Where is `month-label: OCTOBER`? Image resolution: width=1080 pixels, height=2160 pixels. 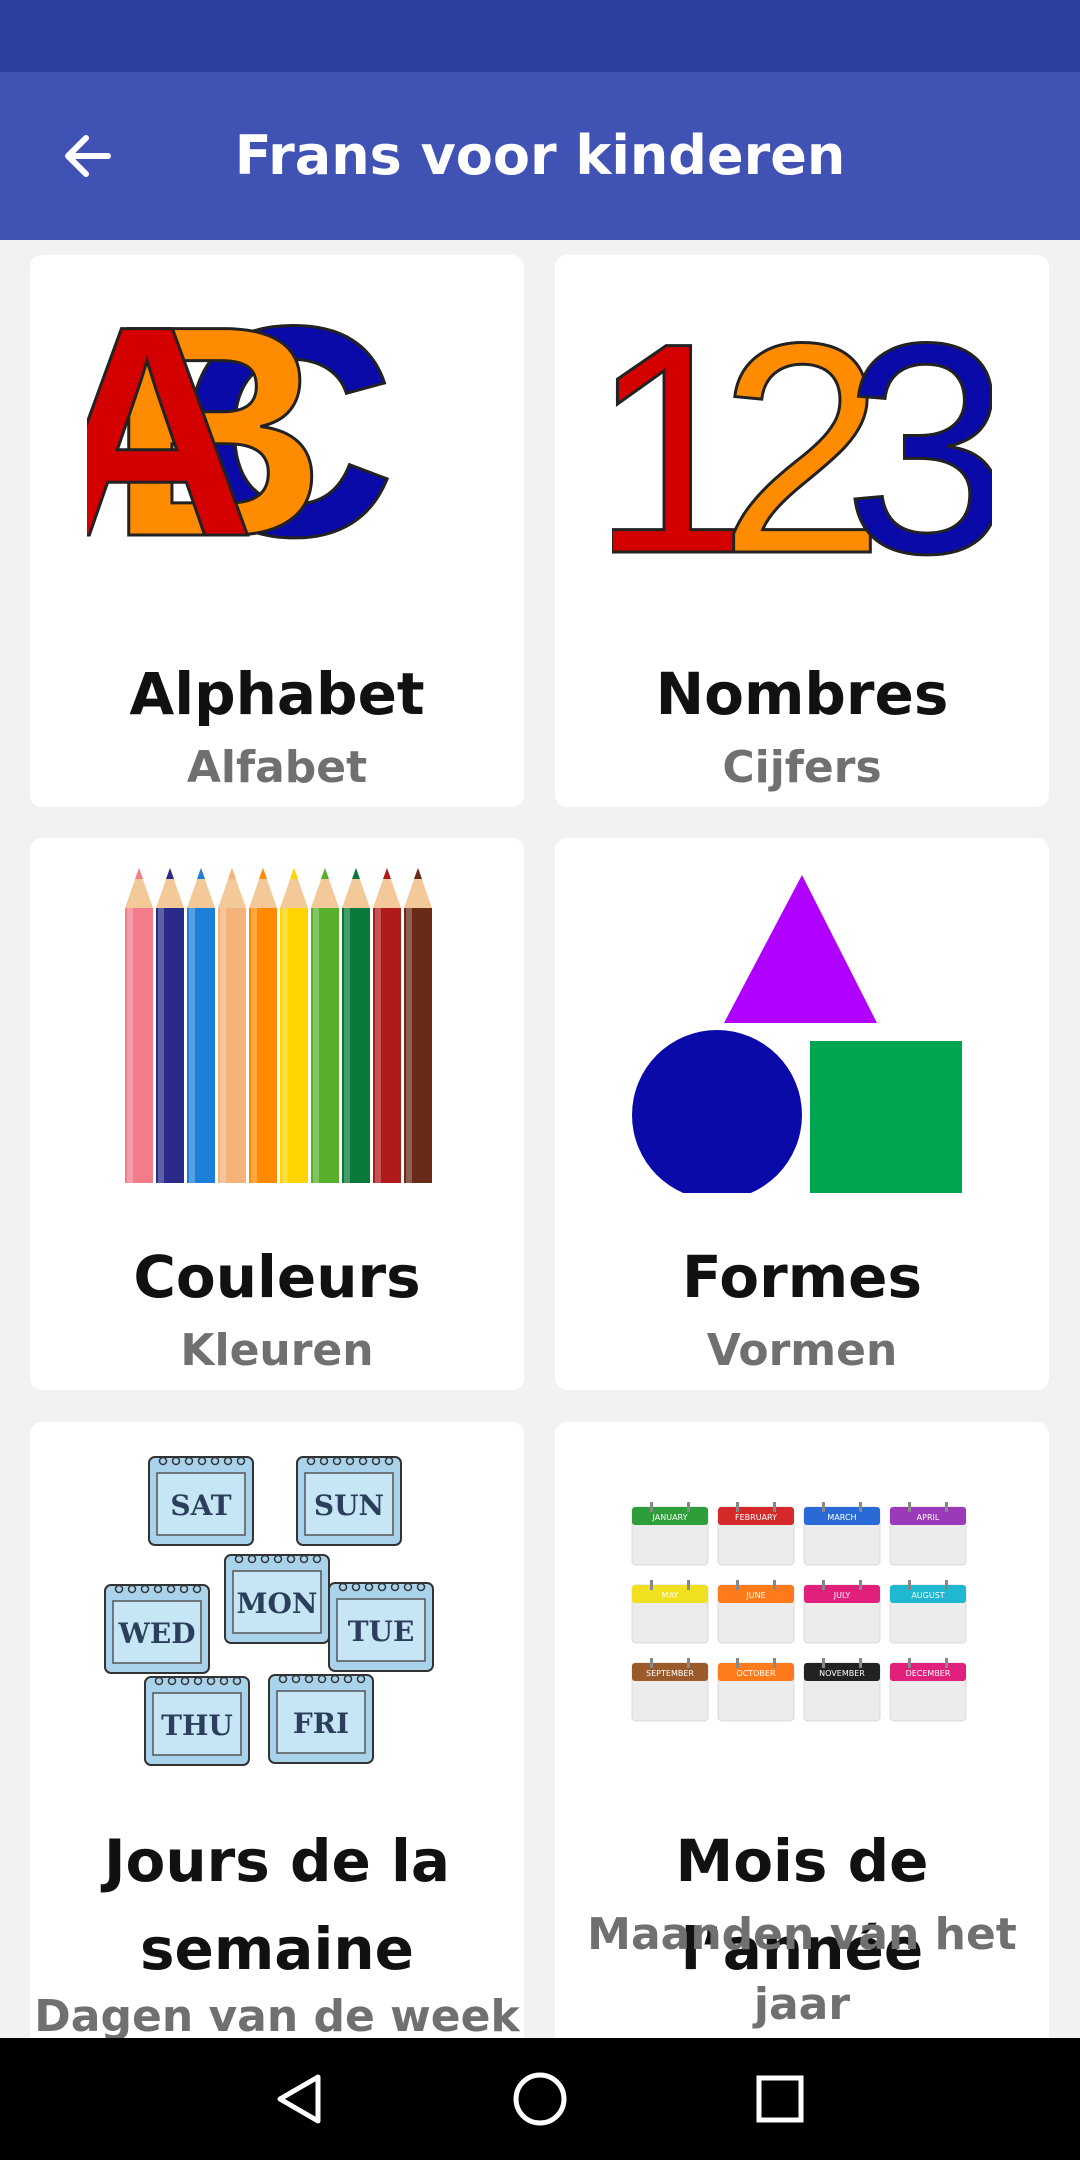 month-label: OCTOBER is located at coordinates (756, 1673).